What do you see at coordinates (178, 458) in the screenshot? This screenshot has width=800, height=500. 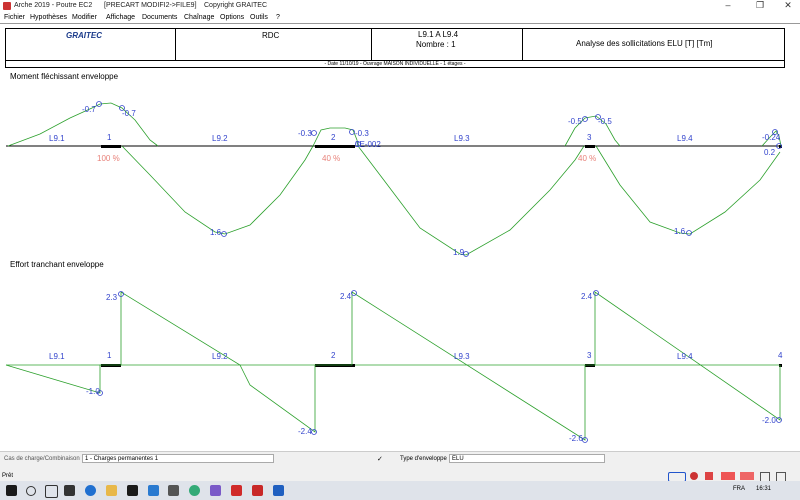 I see `combo-field: 1 - Charges permanentes 1` at bounding box center [178, 458].